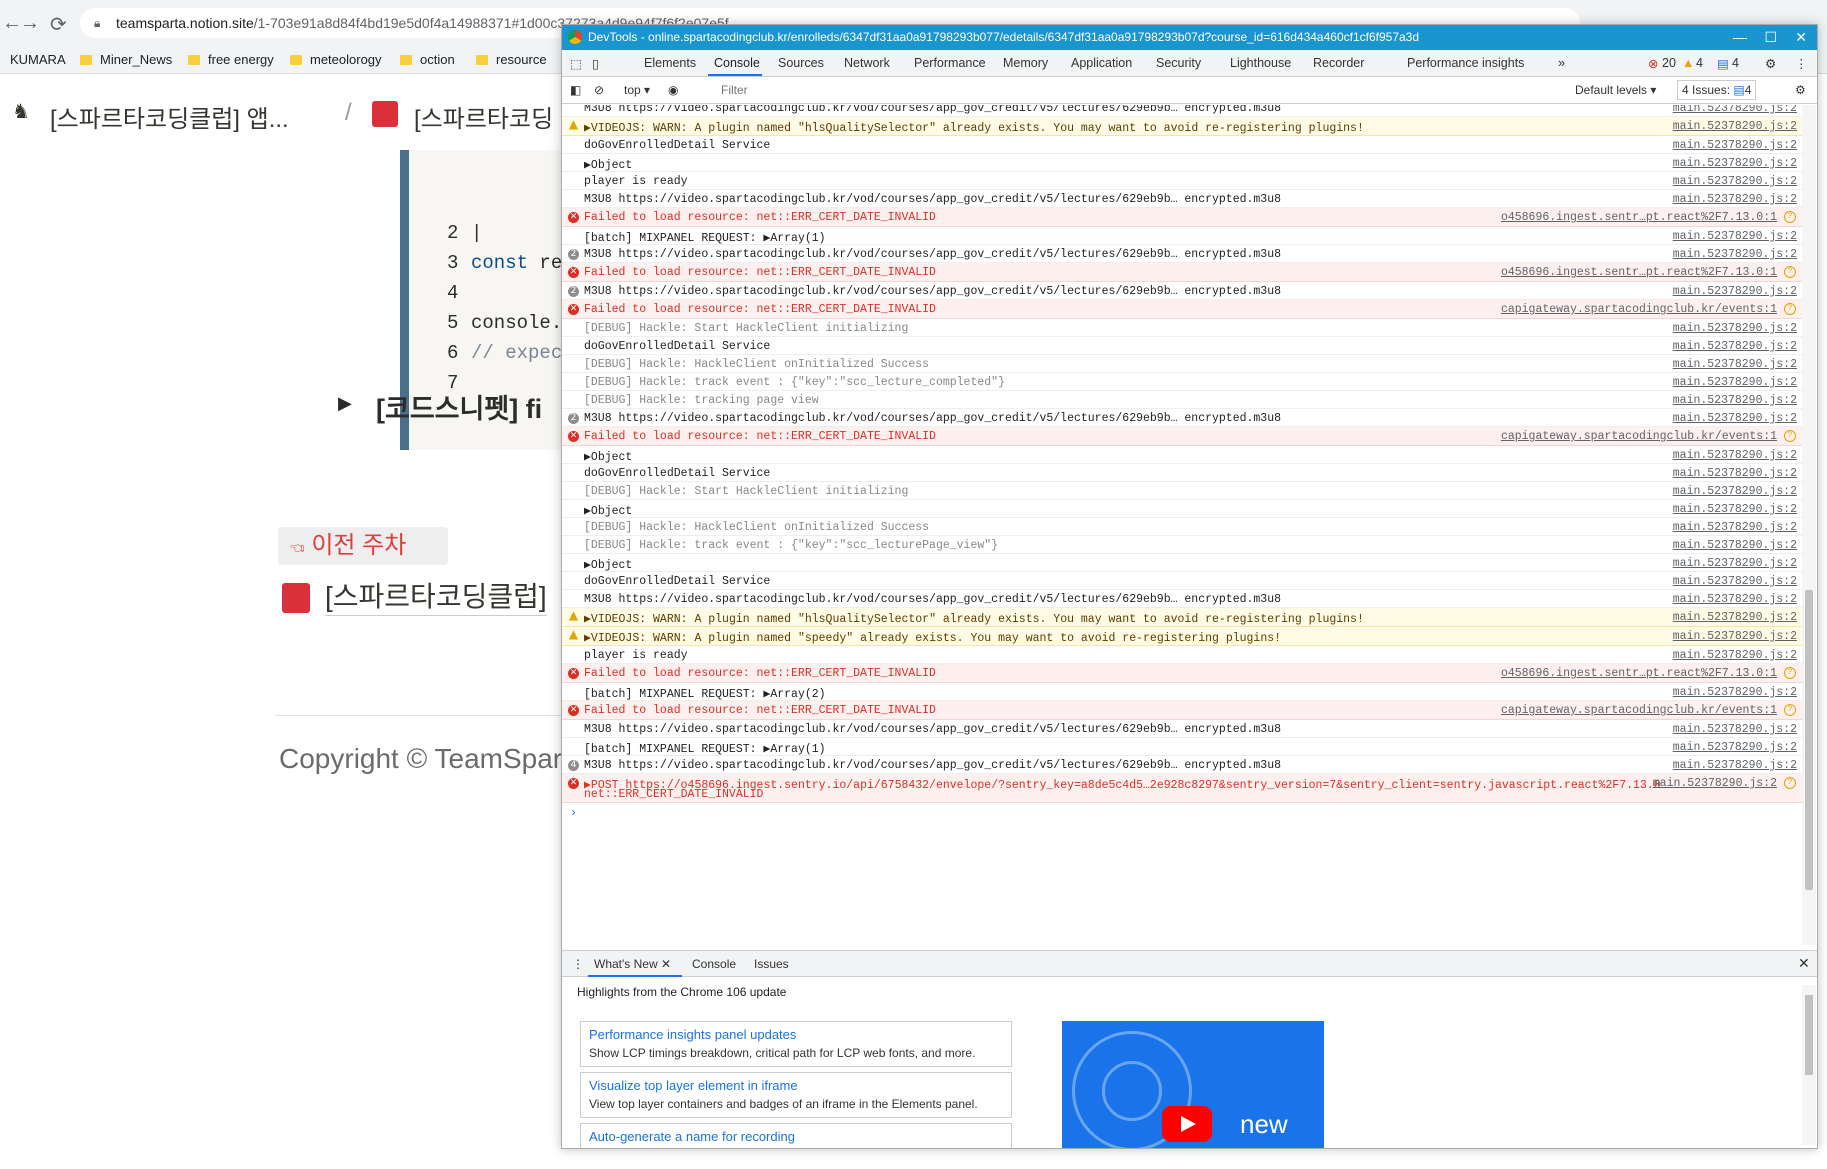  Describe the element at coordinates (12, 23) in the screenshot. I see `back-icon: ←` at that location.